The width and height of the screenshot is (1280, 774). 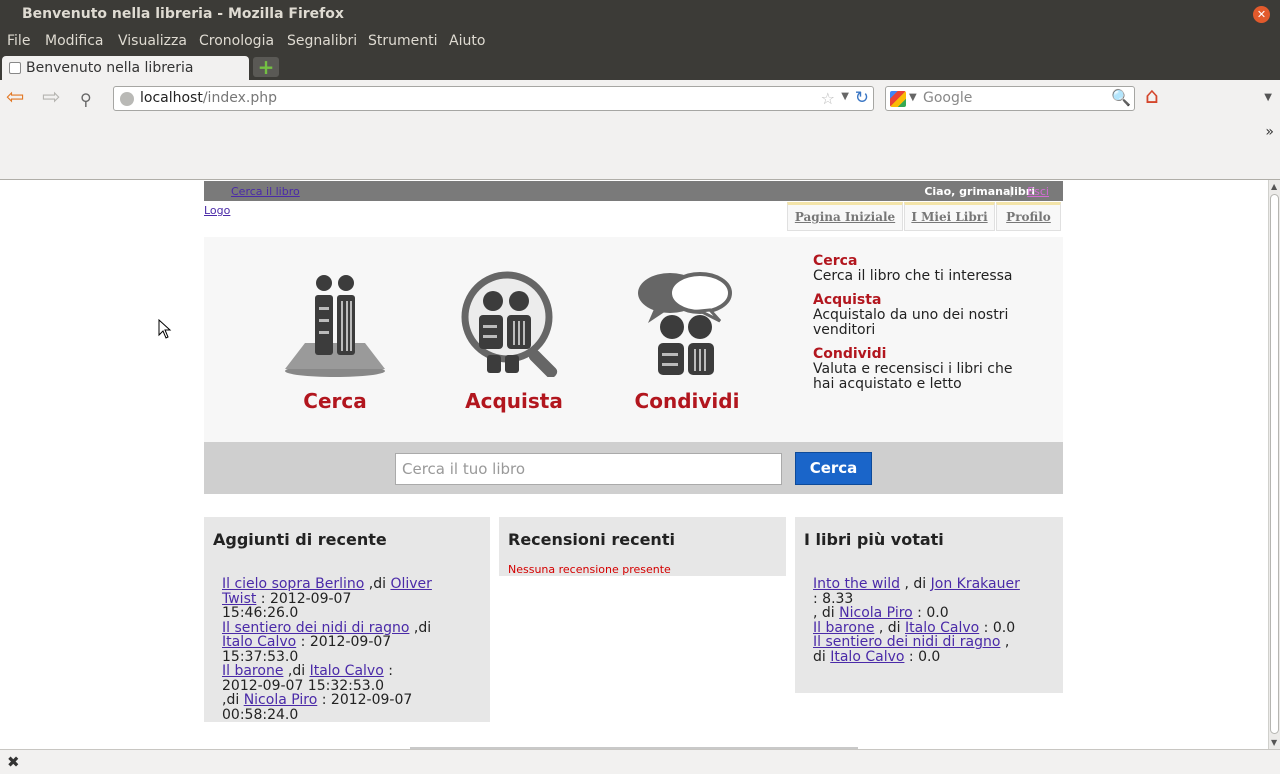 What do you see at coordinates (335, 401) in the screenshot?
I see `feature-search-caption: Cerca` at bounding box center [335, 401].